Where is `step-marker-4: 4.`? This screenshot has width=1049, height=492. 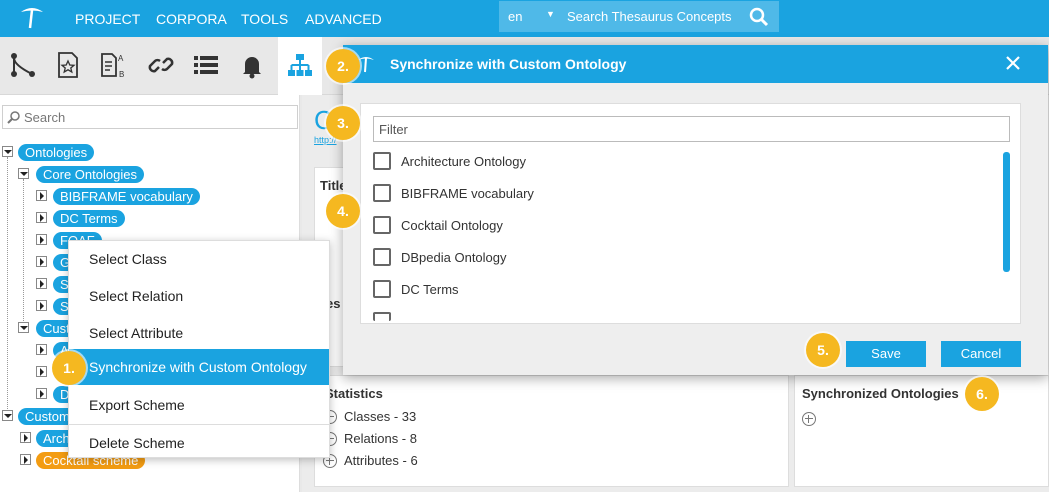
step-marker-4: 4. is located at coordinates (343, 211).